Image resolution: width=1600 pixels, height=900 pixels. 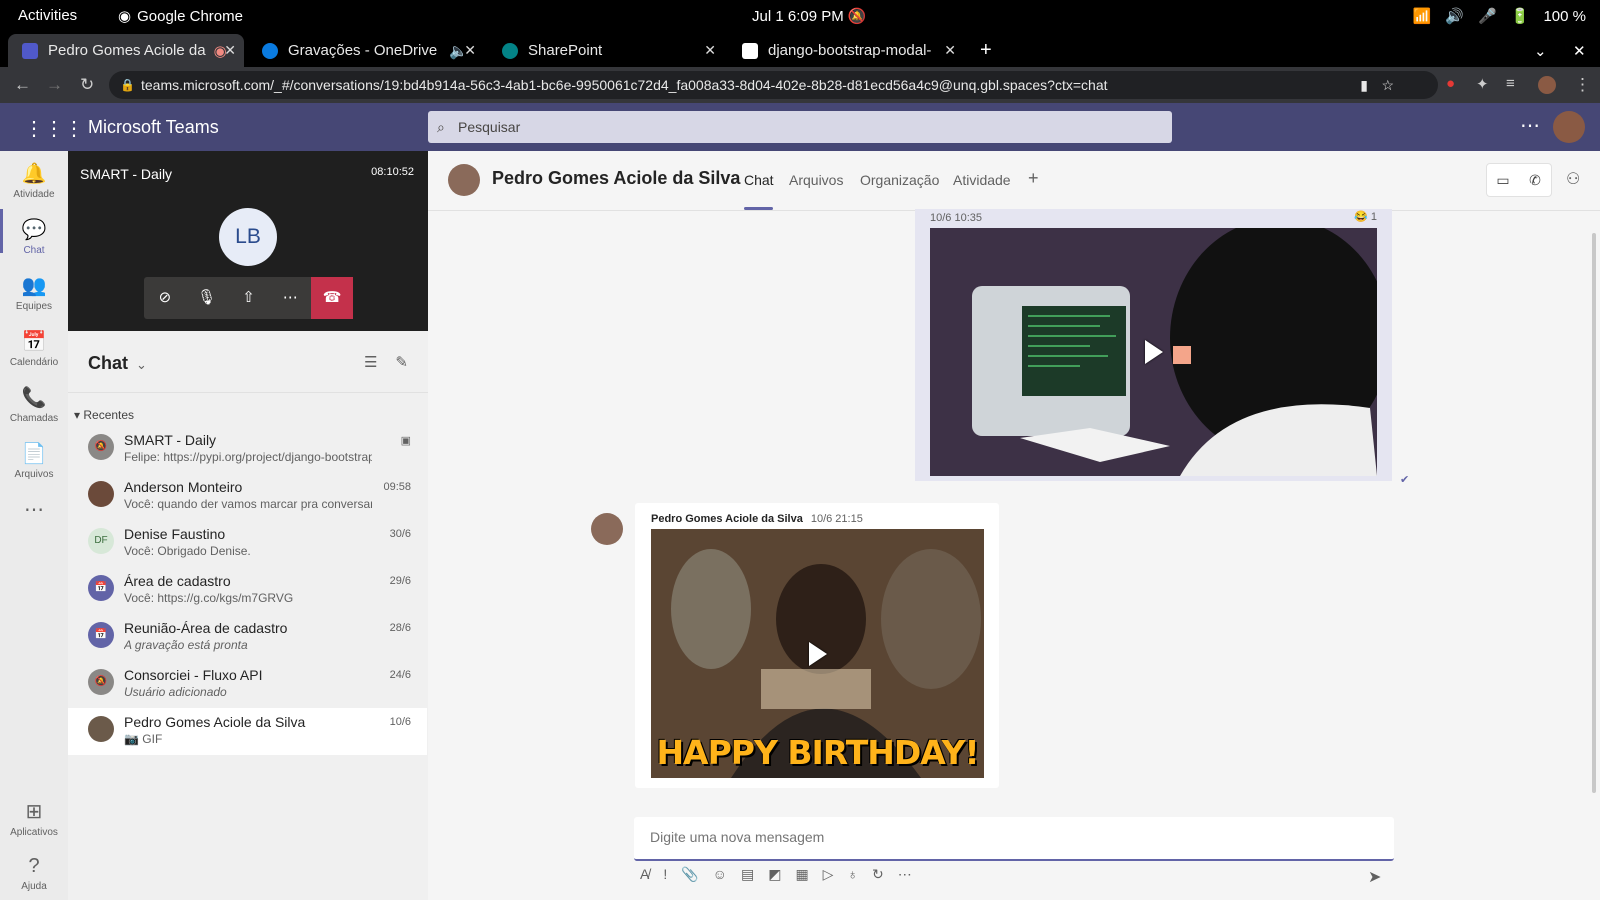 I want to click on sender-avatar, so click(x=607, y=529).